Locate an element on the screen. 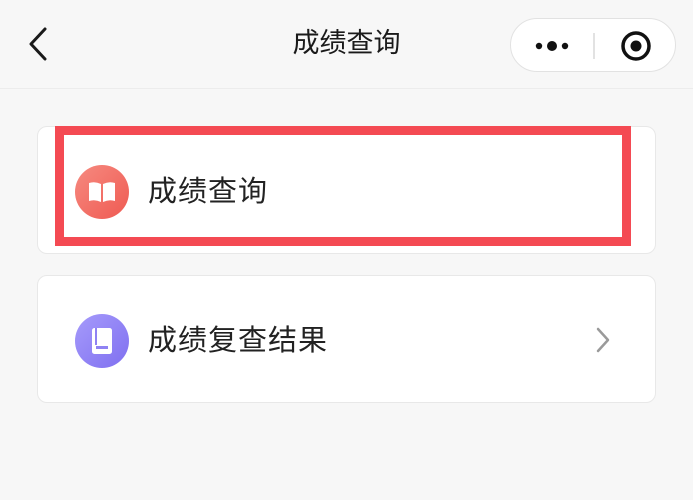 Image resolution: width=693 pixels, height=500 pixels. more-dots-icon is located at coordinates (552, 46).